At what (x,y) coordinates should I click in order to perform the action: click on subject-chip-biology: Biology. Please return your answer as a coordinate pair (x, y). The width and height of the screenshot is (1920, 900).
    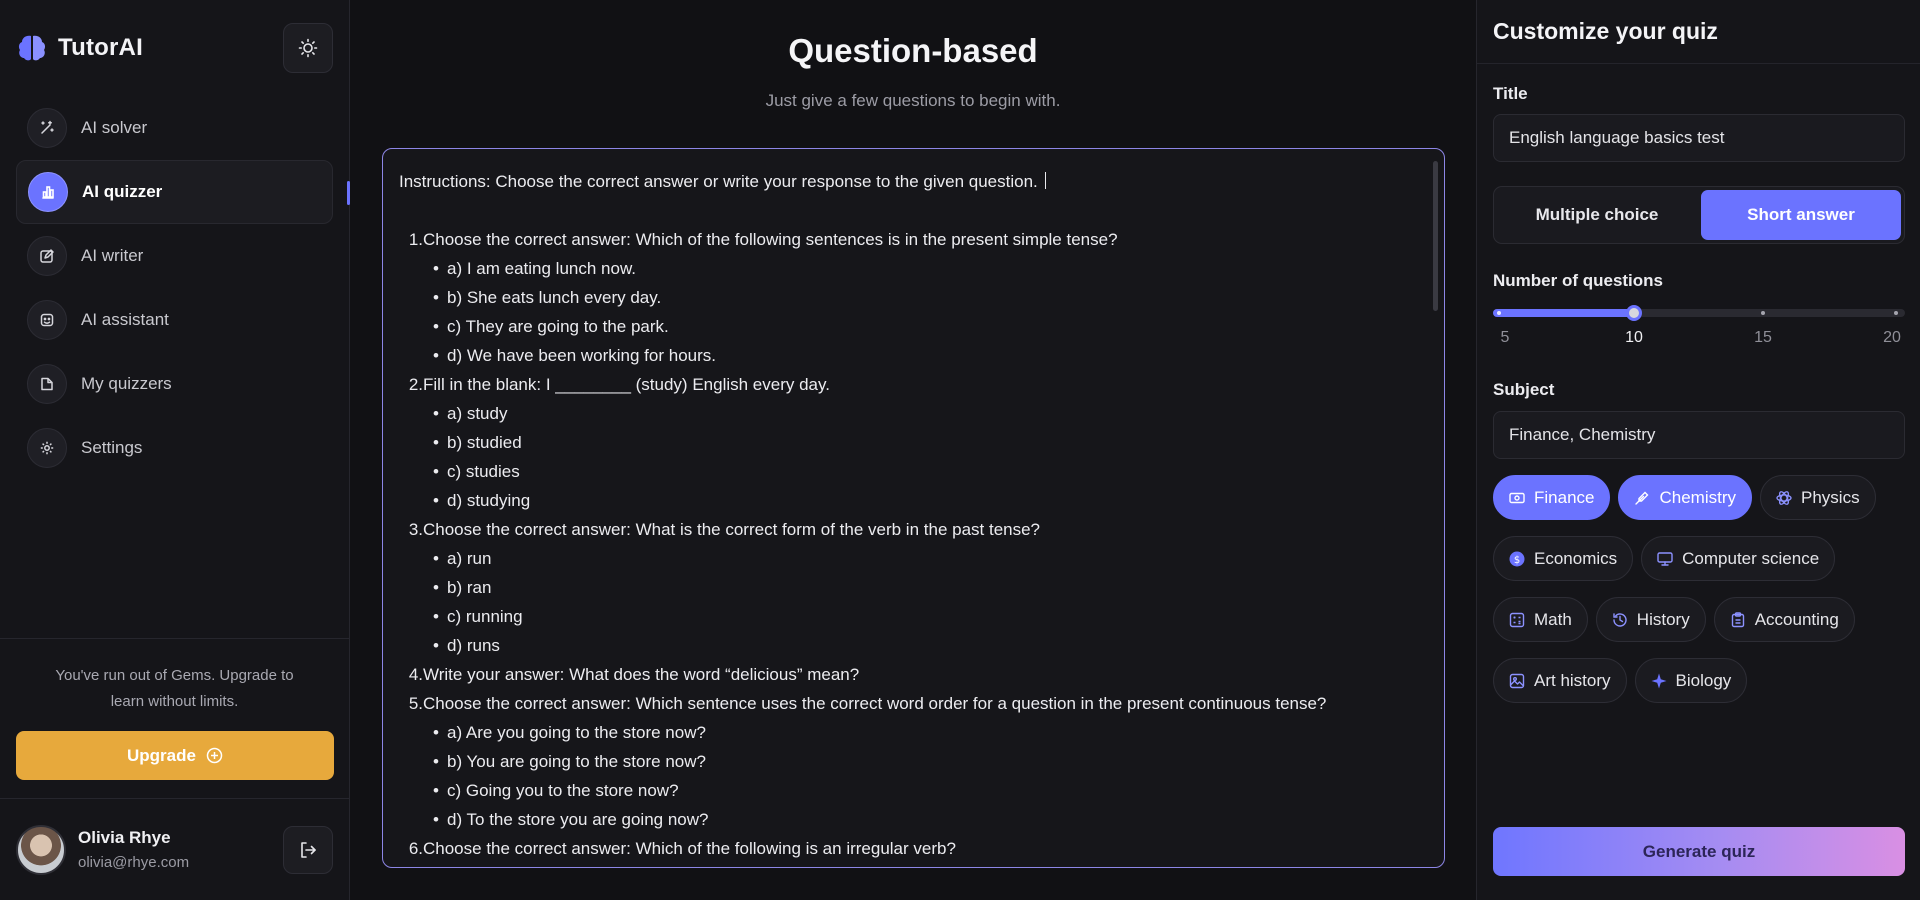
    Looking at the image, I should click on (1691, 680).